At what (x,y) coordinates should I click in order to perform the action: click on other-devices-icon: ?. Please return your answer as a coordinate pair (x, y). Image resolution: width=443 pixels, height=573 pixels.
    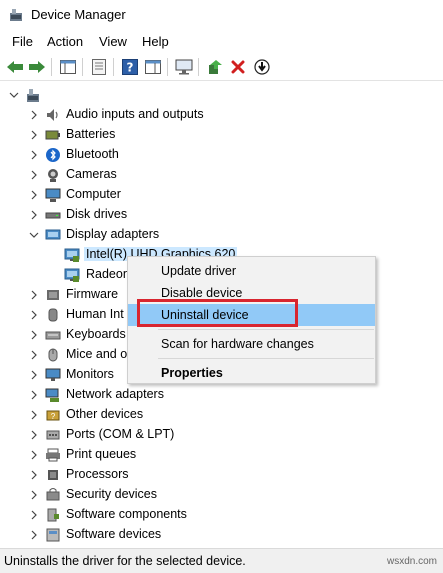
    Looking at the image, I should click on (53, 415).